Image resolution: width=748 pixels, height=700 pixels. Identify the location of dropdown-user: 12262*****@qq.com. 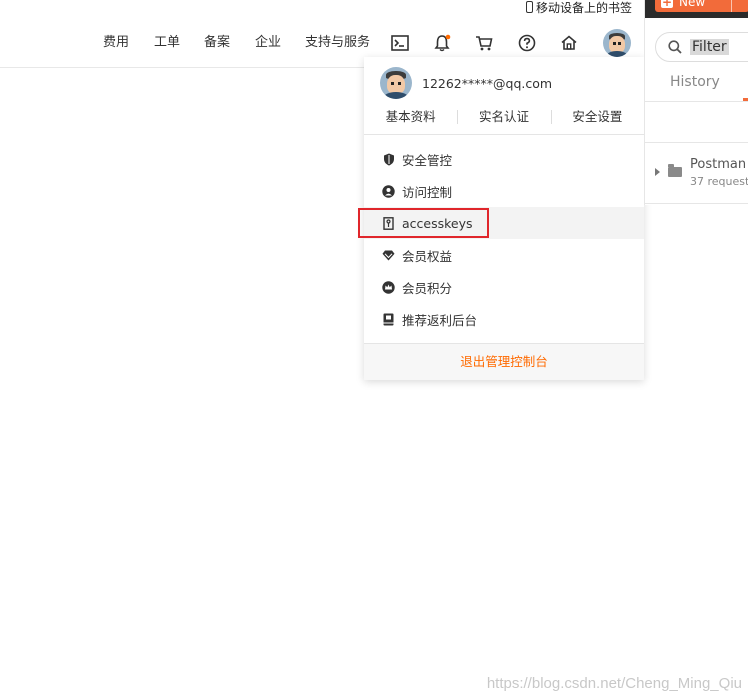
(466, 83).